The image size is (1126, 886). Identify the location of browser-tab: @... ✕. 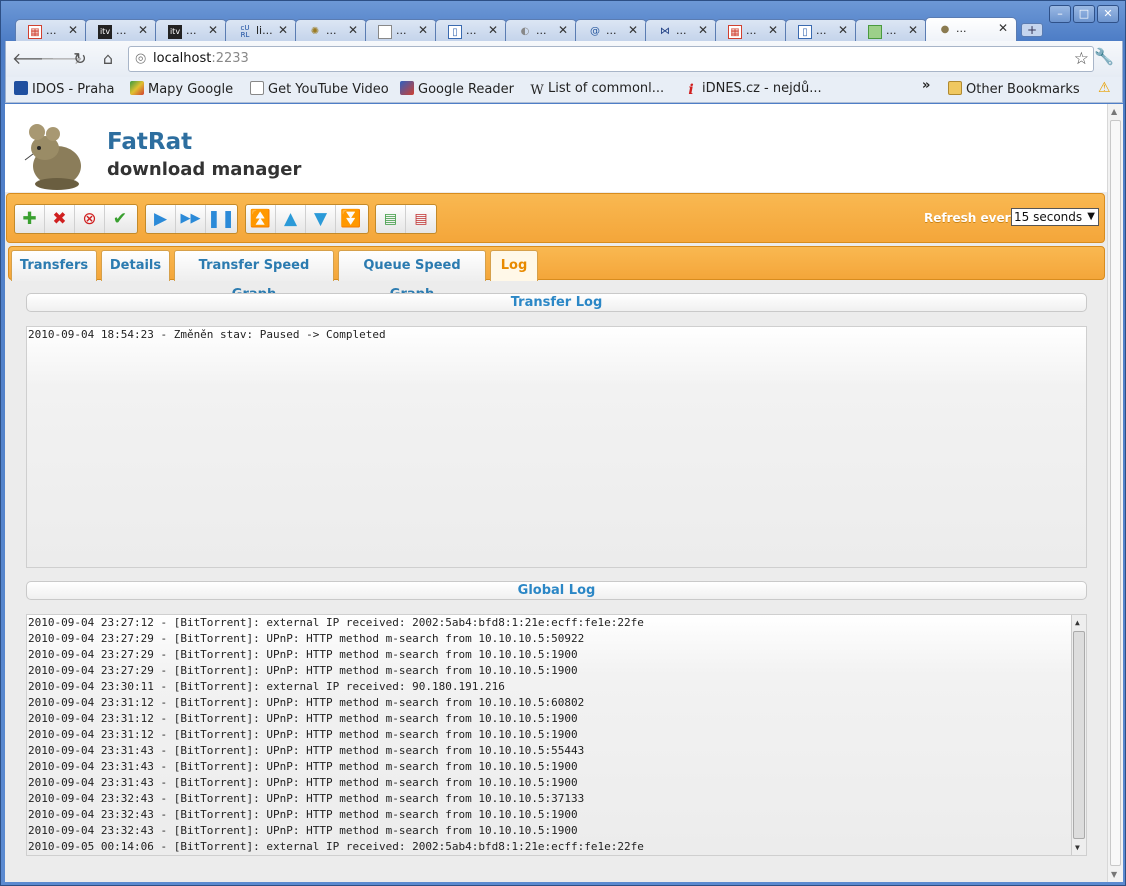
(611, 31).